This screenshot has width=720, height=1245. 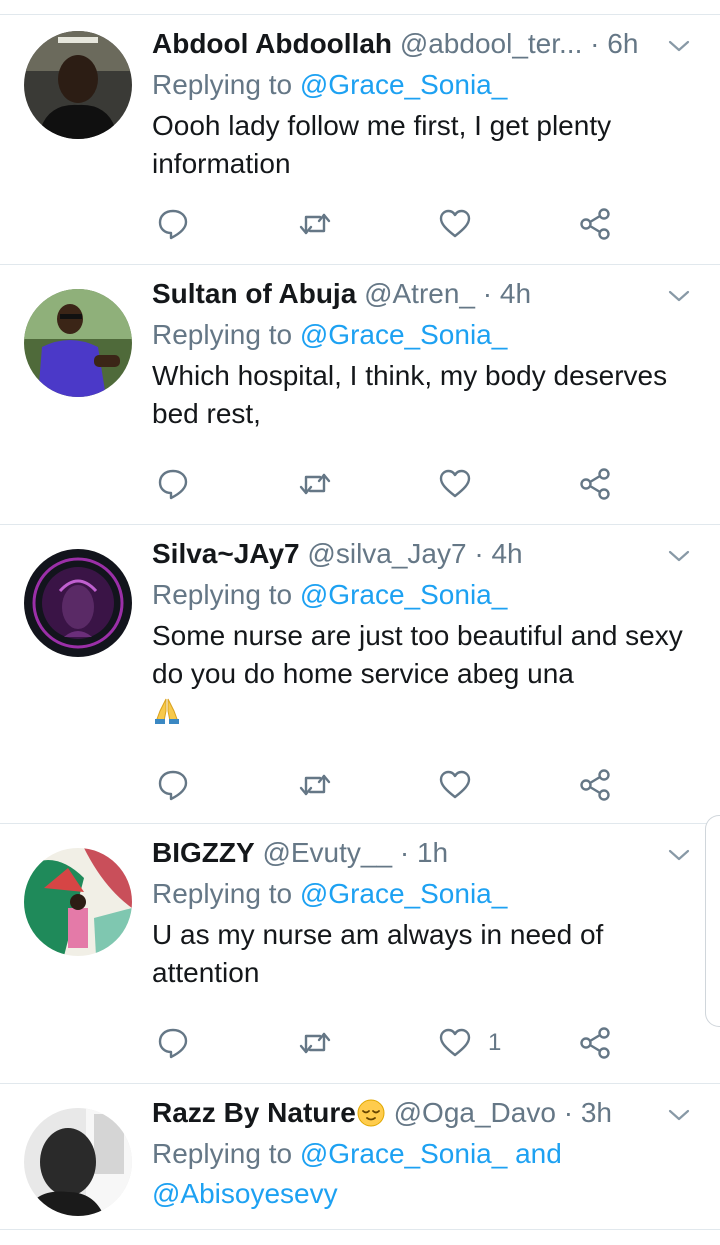 I want to click on user-handle: @Evuty__, so click(x=327, y=852).